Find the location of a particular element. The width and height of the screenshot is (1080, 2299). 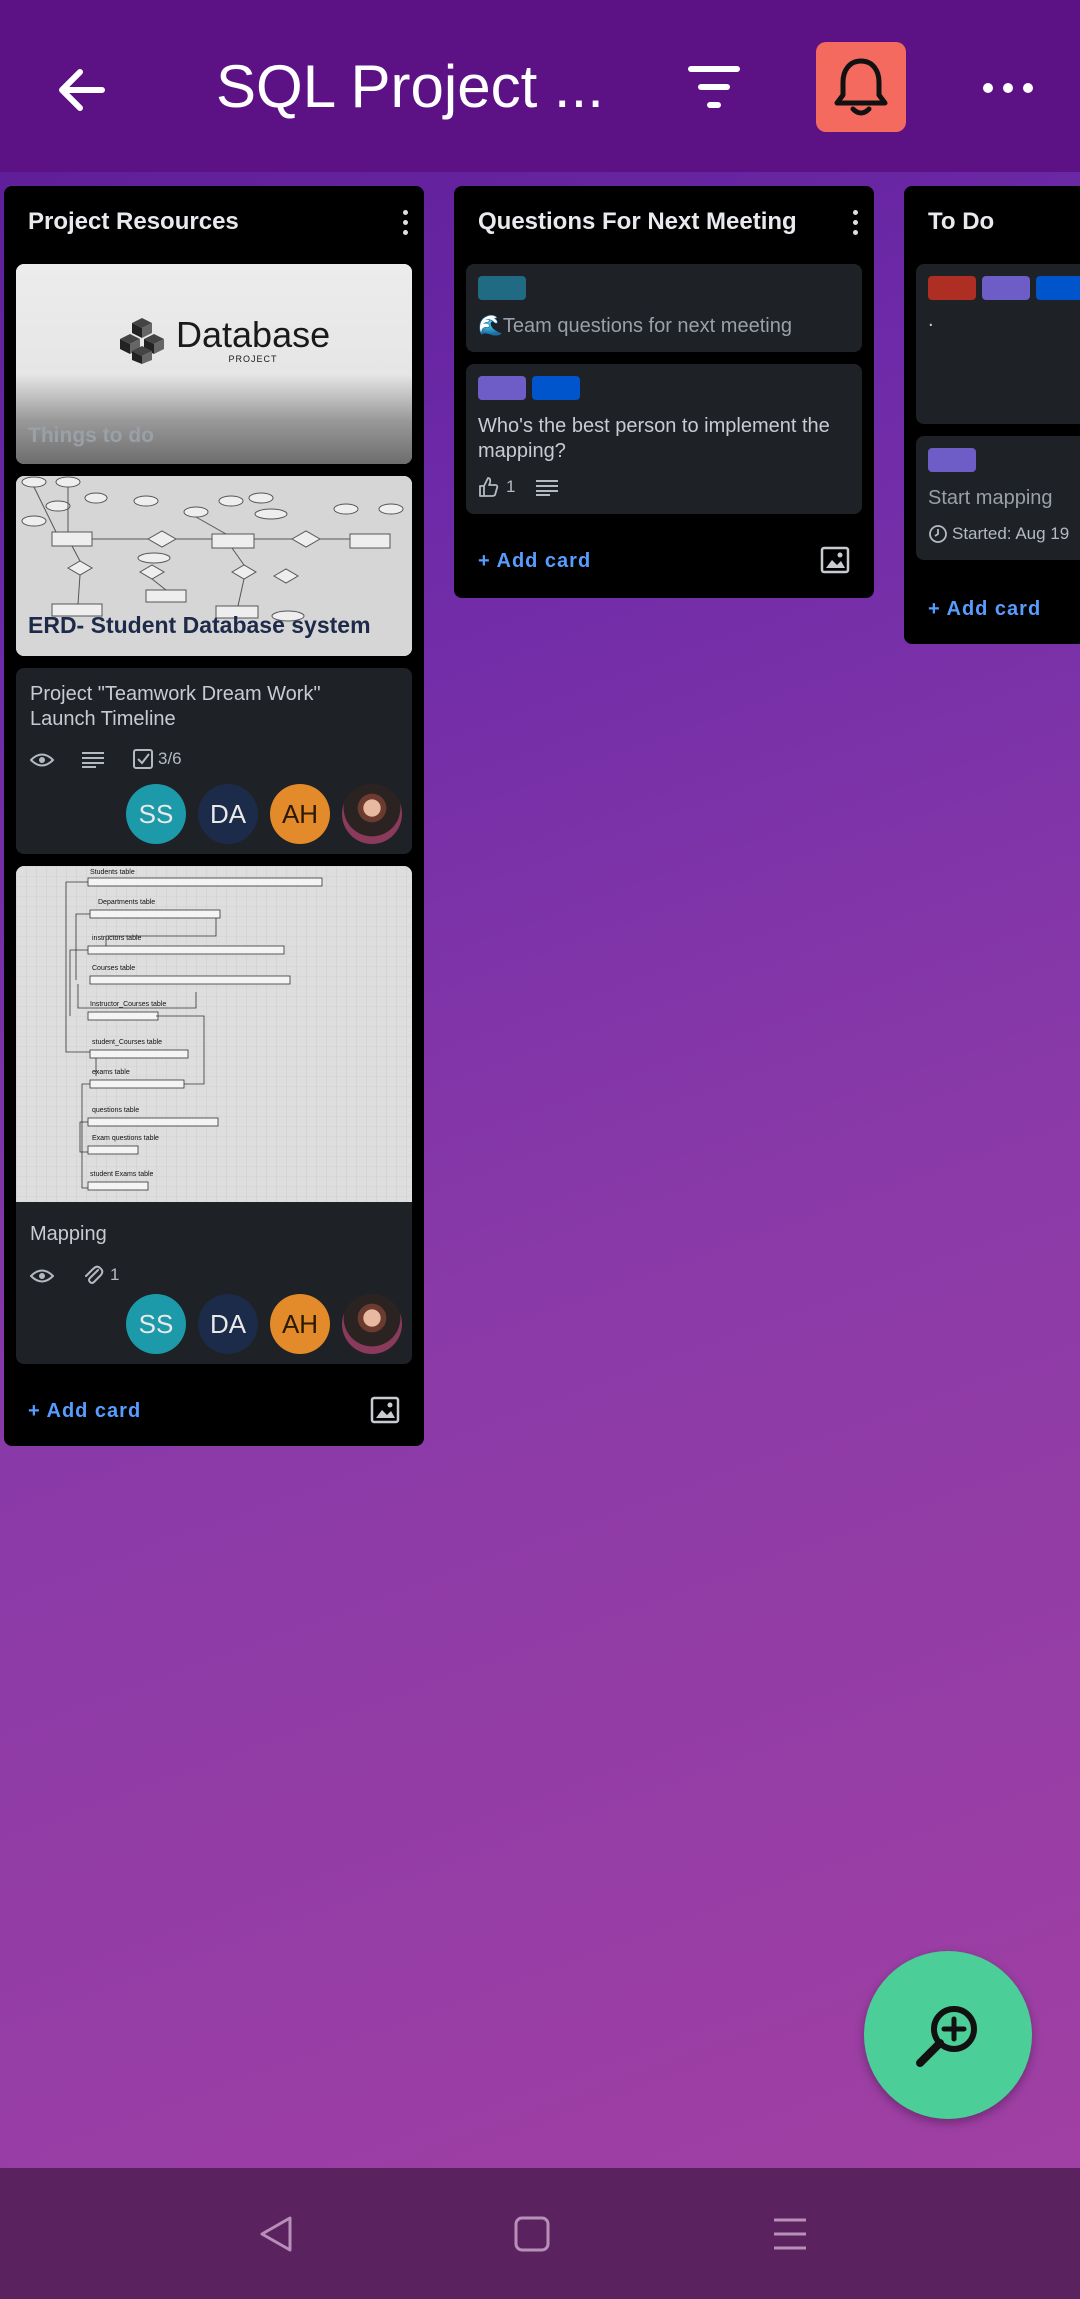

zoom-in-button is located at coordinates (948, 2035).